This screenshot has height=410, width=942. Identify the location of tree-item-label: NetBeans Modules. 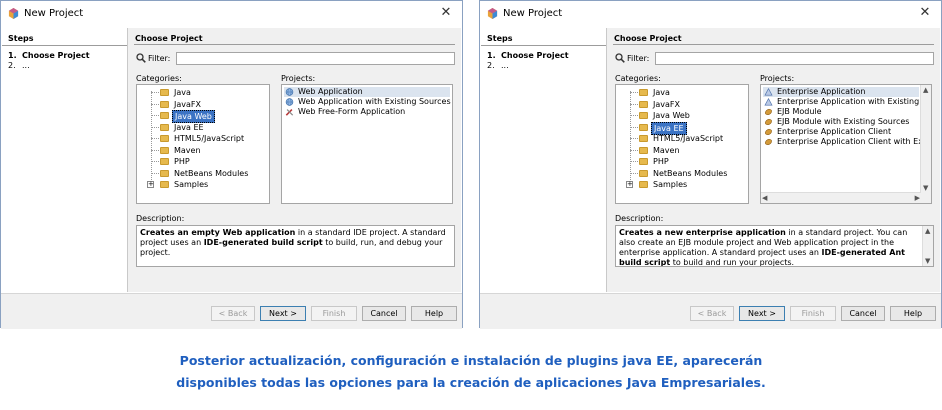
(211, 173).